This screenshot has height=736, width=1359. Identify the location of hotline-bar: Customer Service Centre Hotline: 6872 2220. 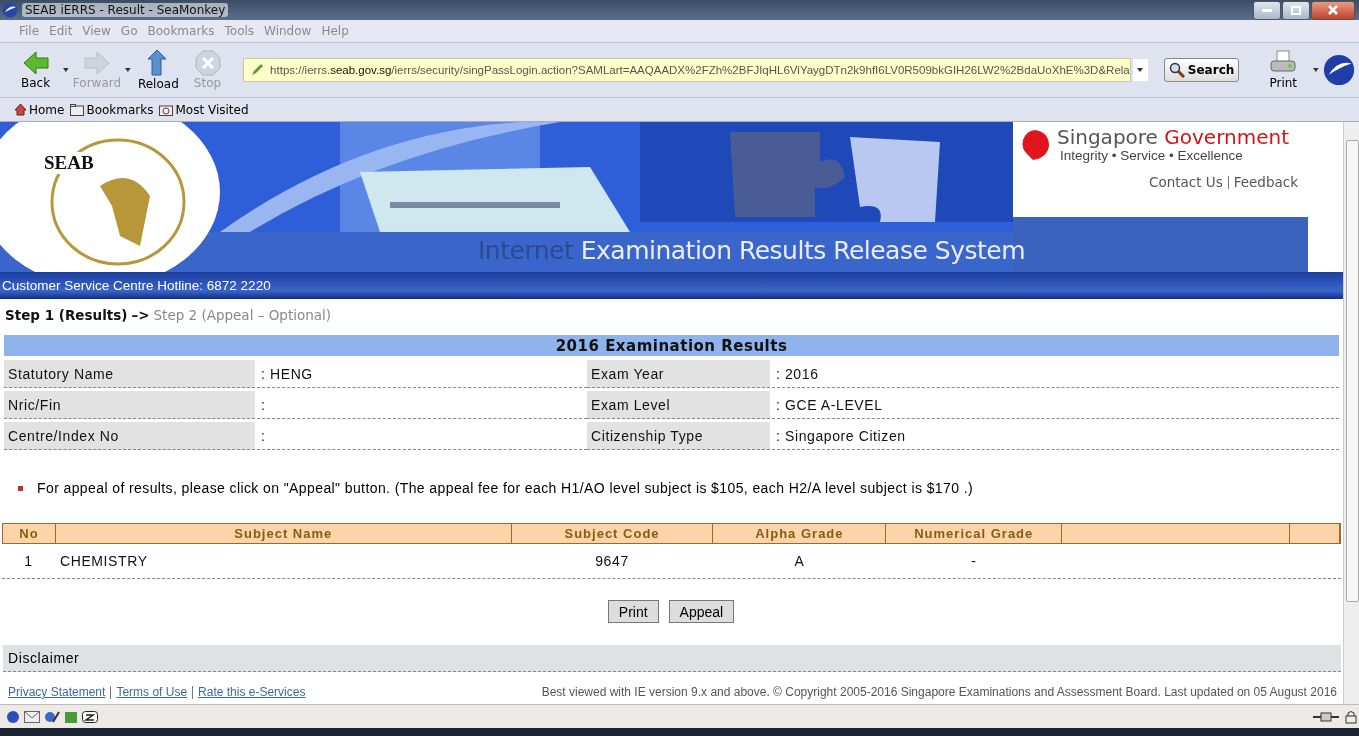
(671, 285).